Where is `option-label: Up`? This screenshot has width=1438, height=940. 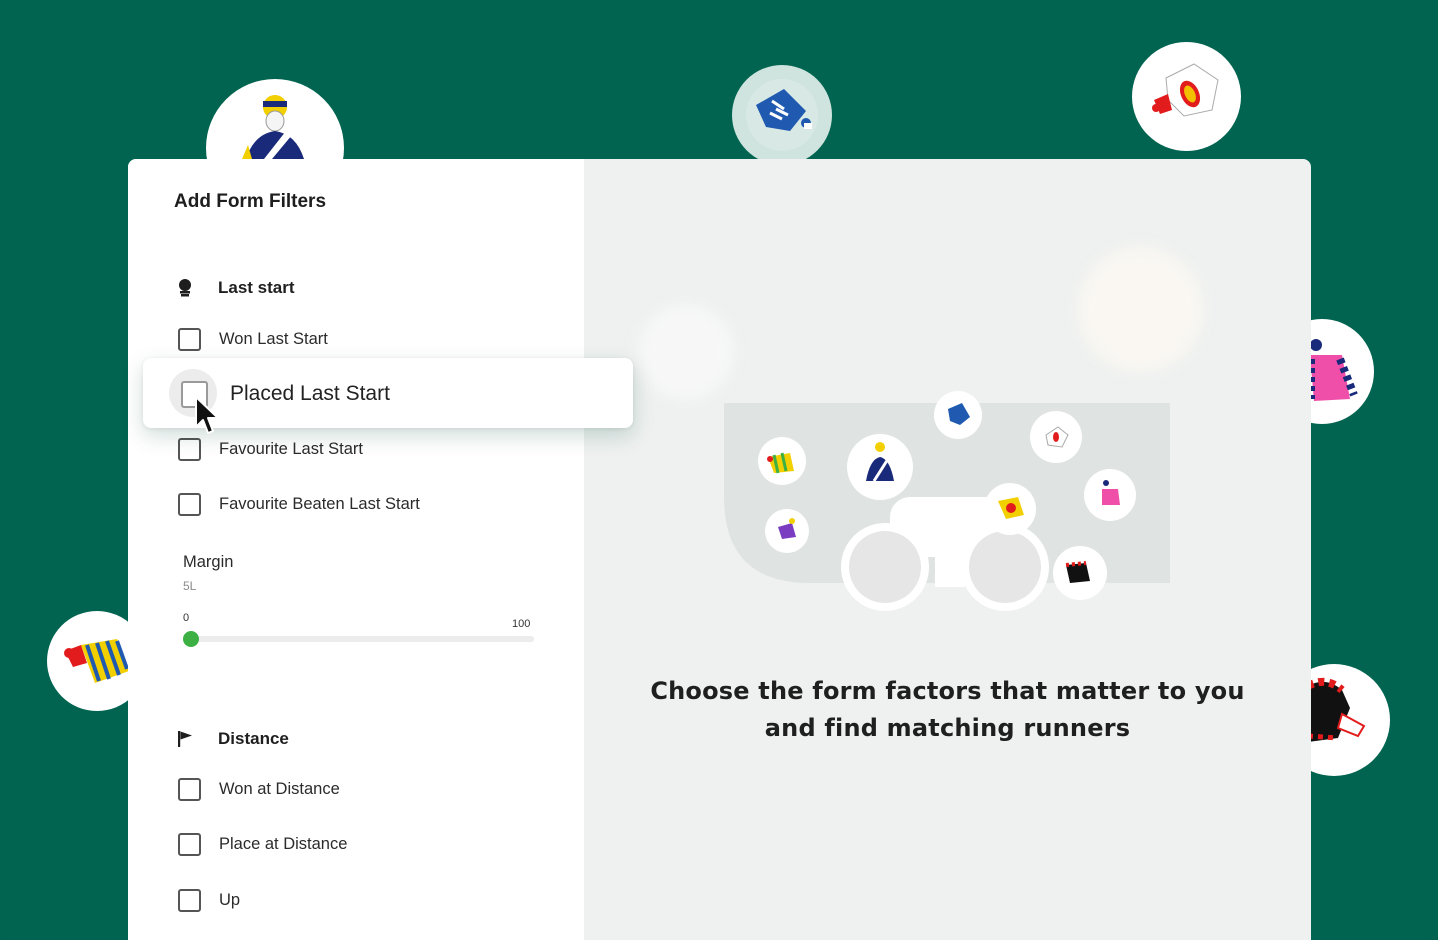
option-label: Up is located at coordinates (230, 900).